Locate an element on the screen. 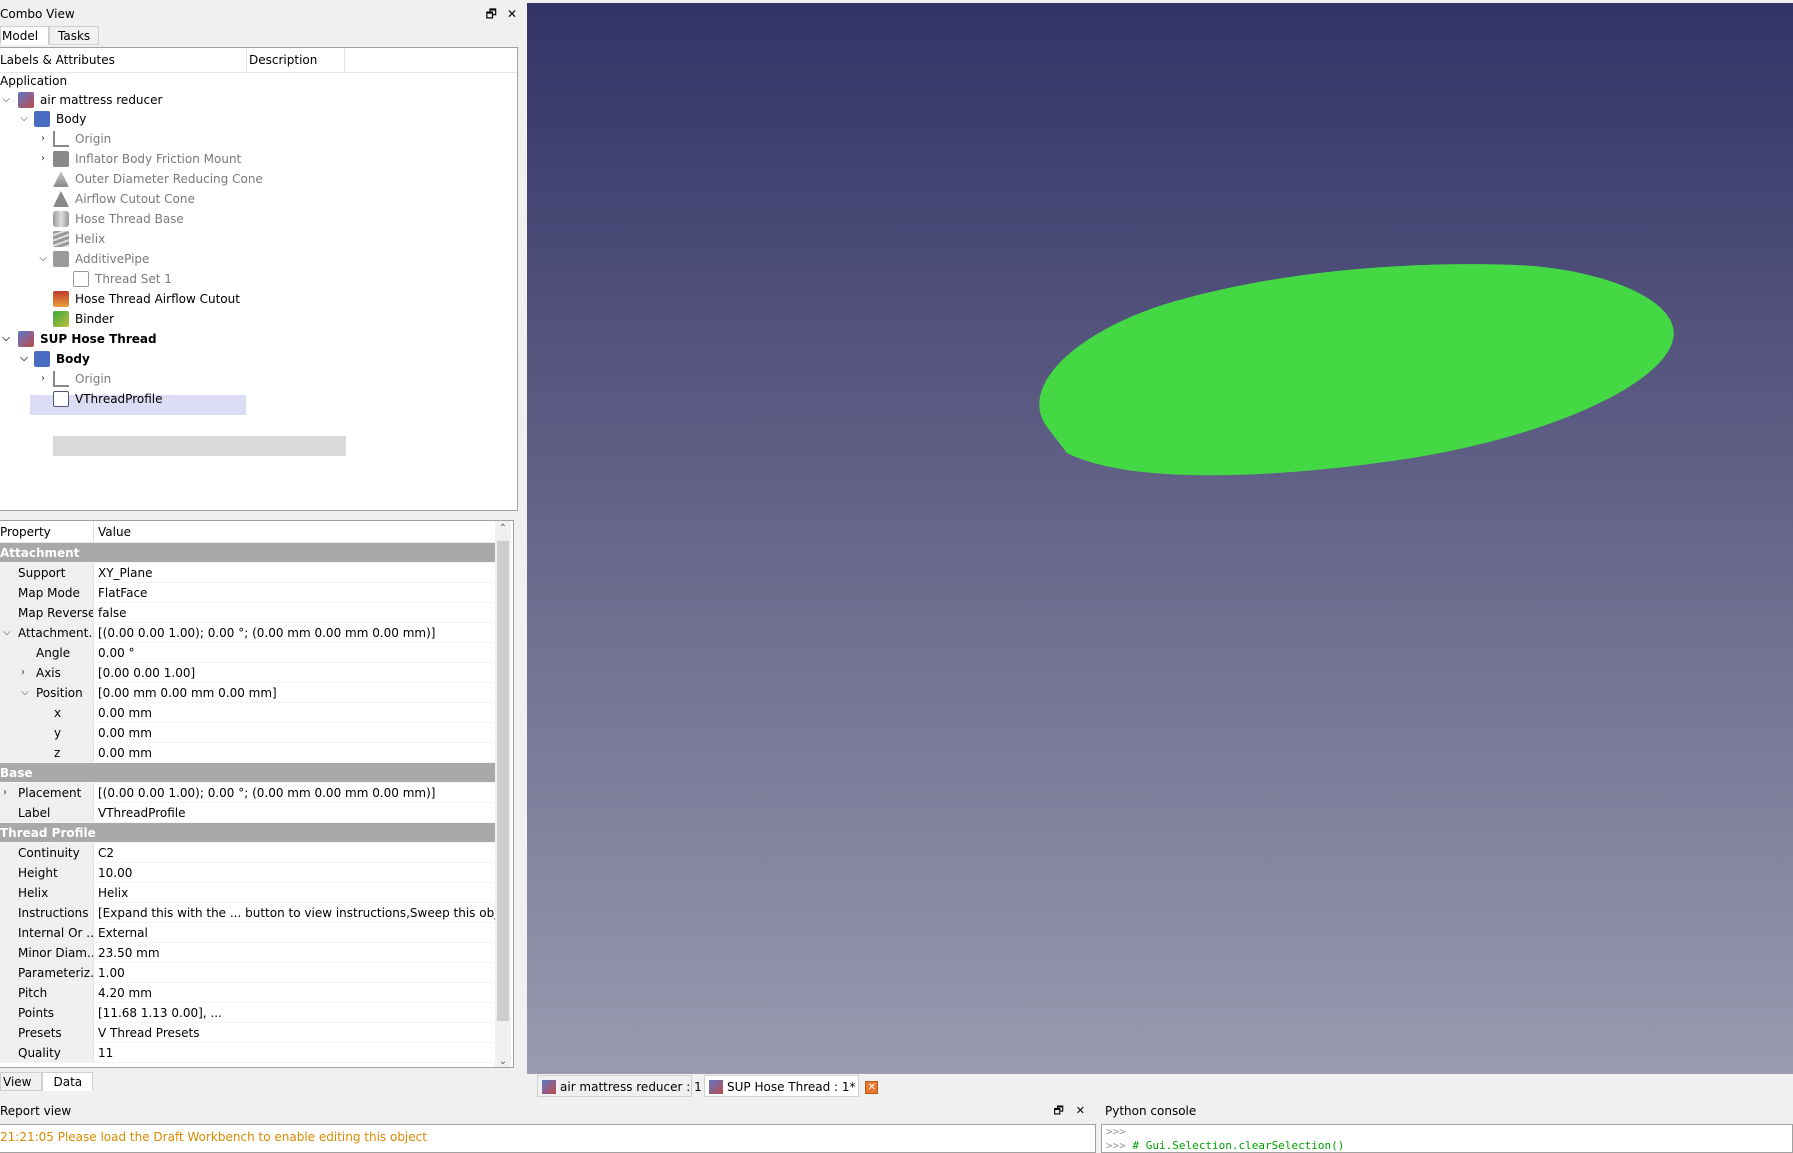 This screenshot has height=1153, width=1793. property-row: Continuity C2 is located at coordinates (248, 853).